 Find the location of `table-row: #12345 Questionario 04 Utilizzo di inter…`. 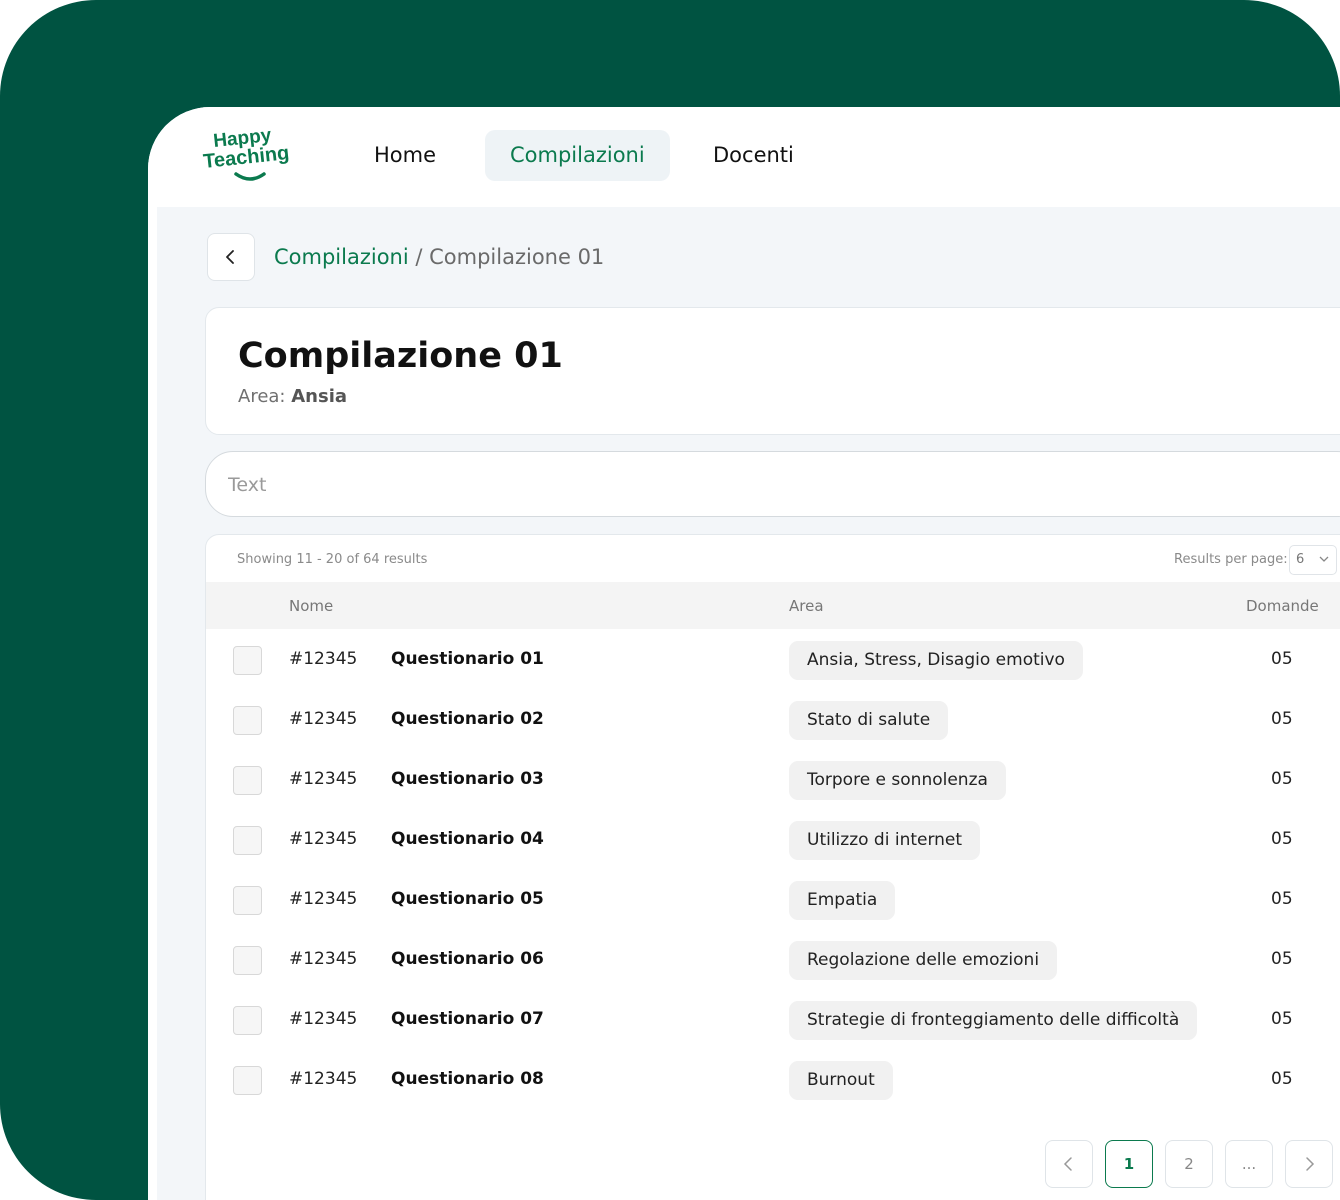

table-row: #12345 Questionario 04 Utilizzo di inter… is located at coordinates (773, 840).